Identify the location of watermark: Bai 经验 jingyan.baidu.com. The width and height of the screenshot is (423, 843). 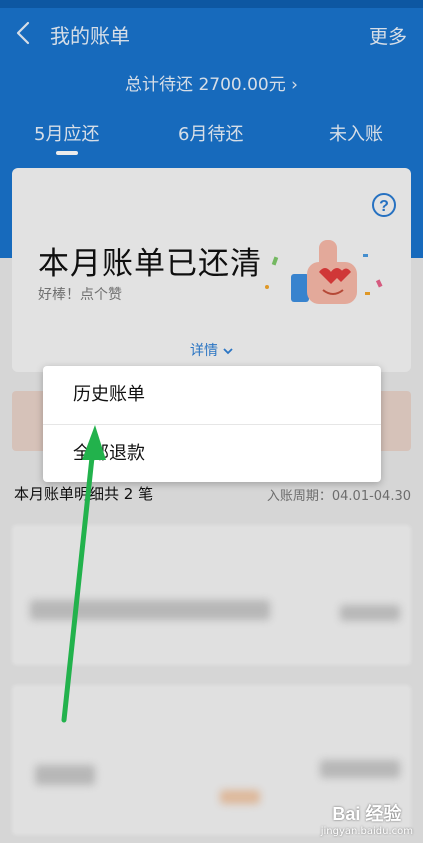
(367, 818).